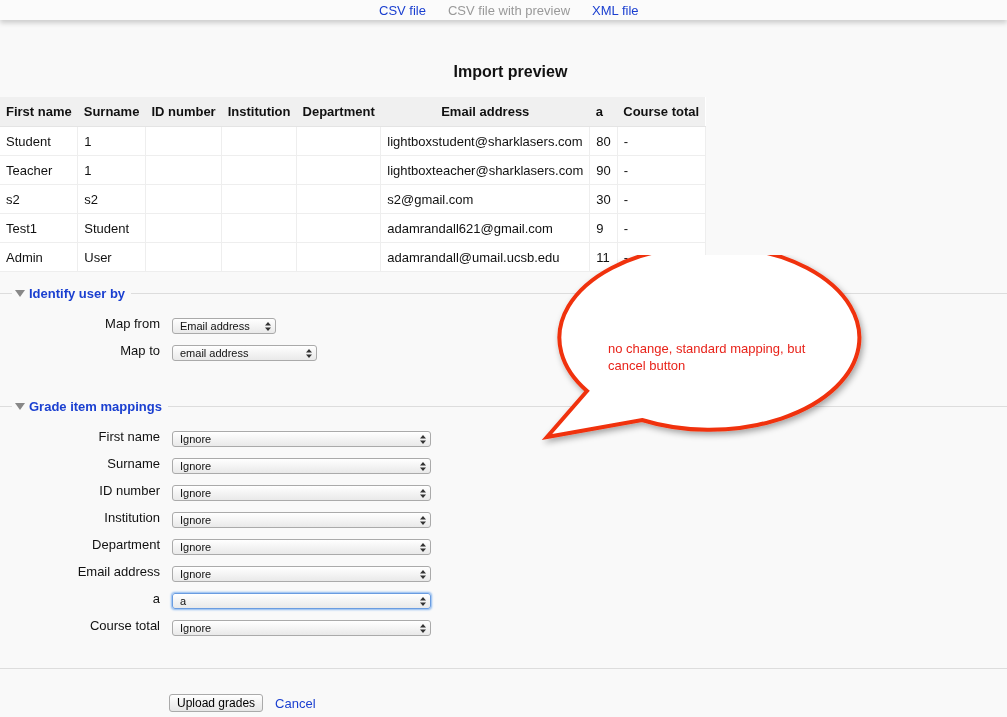 This screenshot has height=717, width=1007. I want to click on field-label: First name, so click(128, 436).